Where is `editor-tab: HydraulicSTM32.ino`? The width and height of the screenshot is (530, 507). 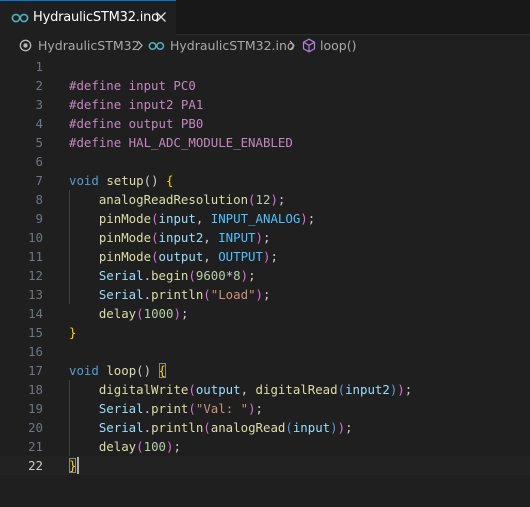 editor-tab: HydraulicSTM32.ino is located at coordinates (88, 17).